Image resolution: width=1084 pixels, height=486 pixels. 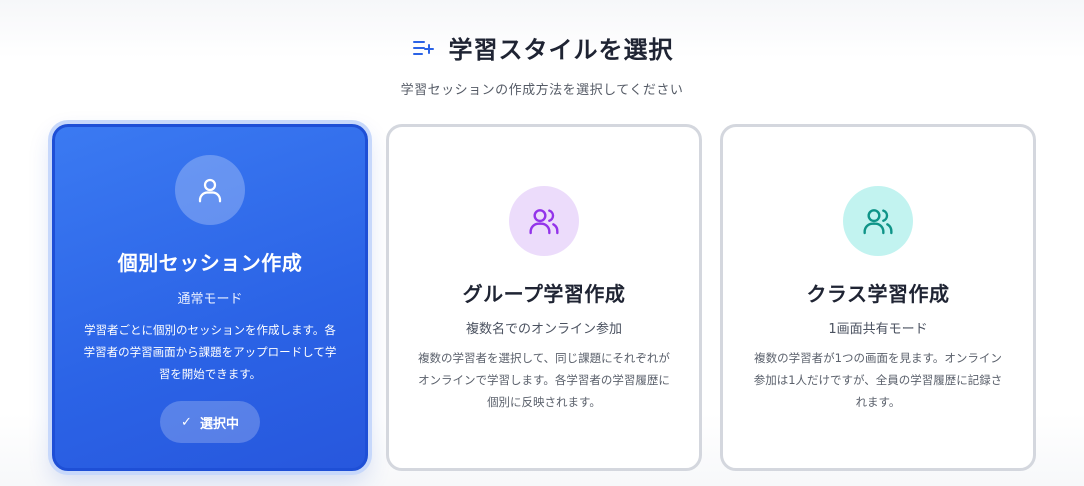 I want to click on list-add-icon, so click(x=423, y=48).